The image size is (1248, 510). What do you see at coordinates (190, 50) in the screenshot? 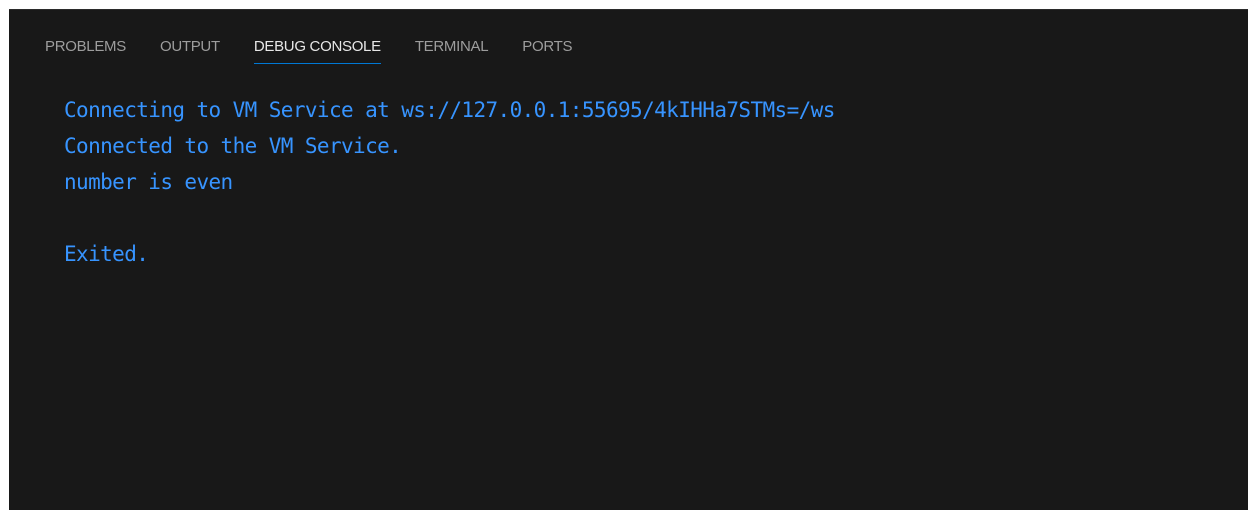
I see `tab-output: OUTPUT` at bounding box center [190, 50].